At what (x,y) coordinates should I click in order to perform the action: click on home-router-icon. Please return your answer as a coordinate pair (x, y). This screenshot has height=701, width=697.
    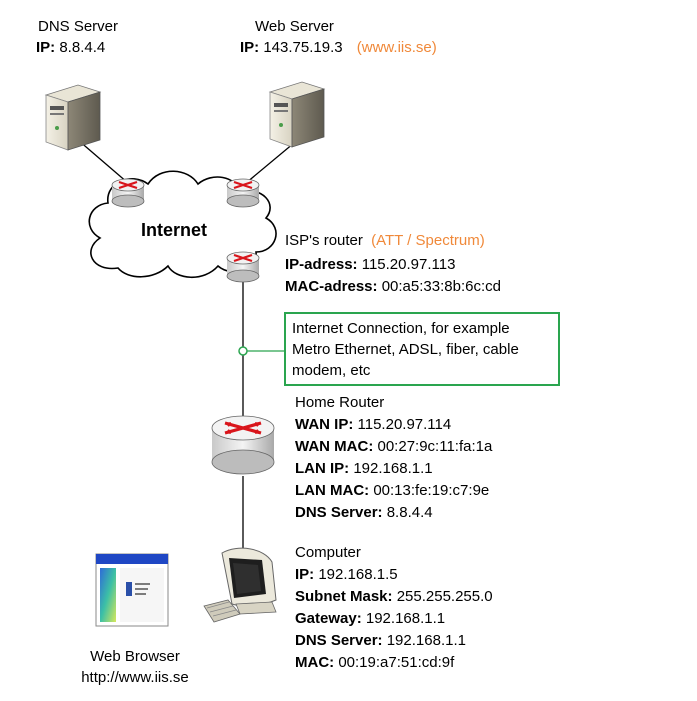
    Looking at the image, I should click on (243, 445).